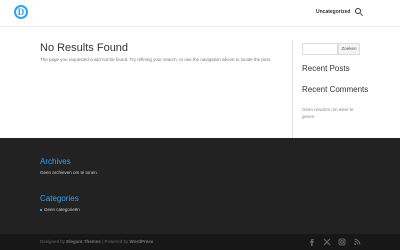 This screenshot has width=400, height=250. What do you see at coordinates (84, 48) in the screenshot?
I see `page-title: No Results Found` at bounding box center [84, 48].